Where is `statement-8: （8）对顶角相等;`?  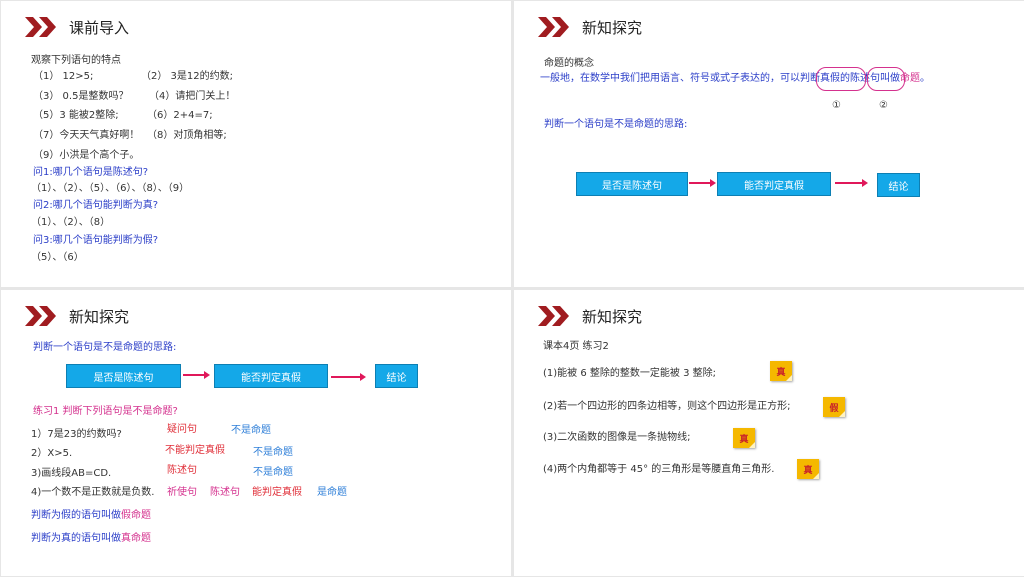 statement-8: （8）对顶角相等; is located at coordinates (187, 135).